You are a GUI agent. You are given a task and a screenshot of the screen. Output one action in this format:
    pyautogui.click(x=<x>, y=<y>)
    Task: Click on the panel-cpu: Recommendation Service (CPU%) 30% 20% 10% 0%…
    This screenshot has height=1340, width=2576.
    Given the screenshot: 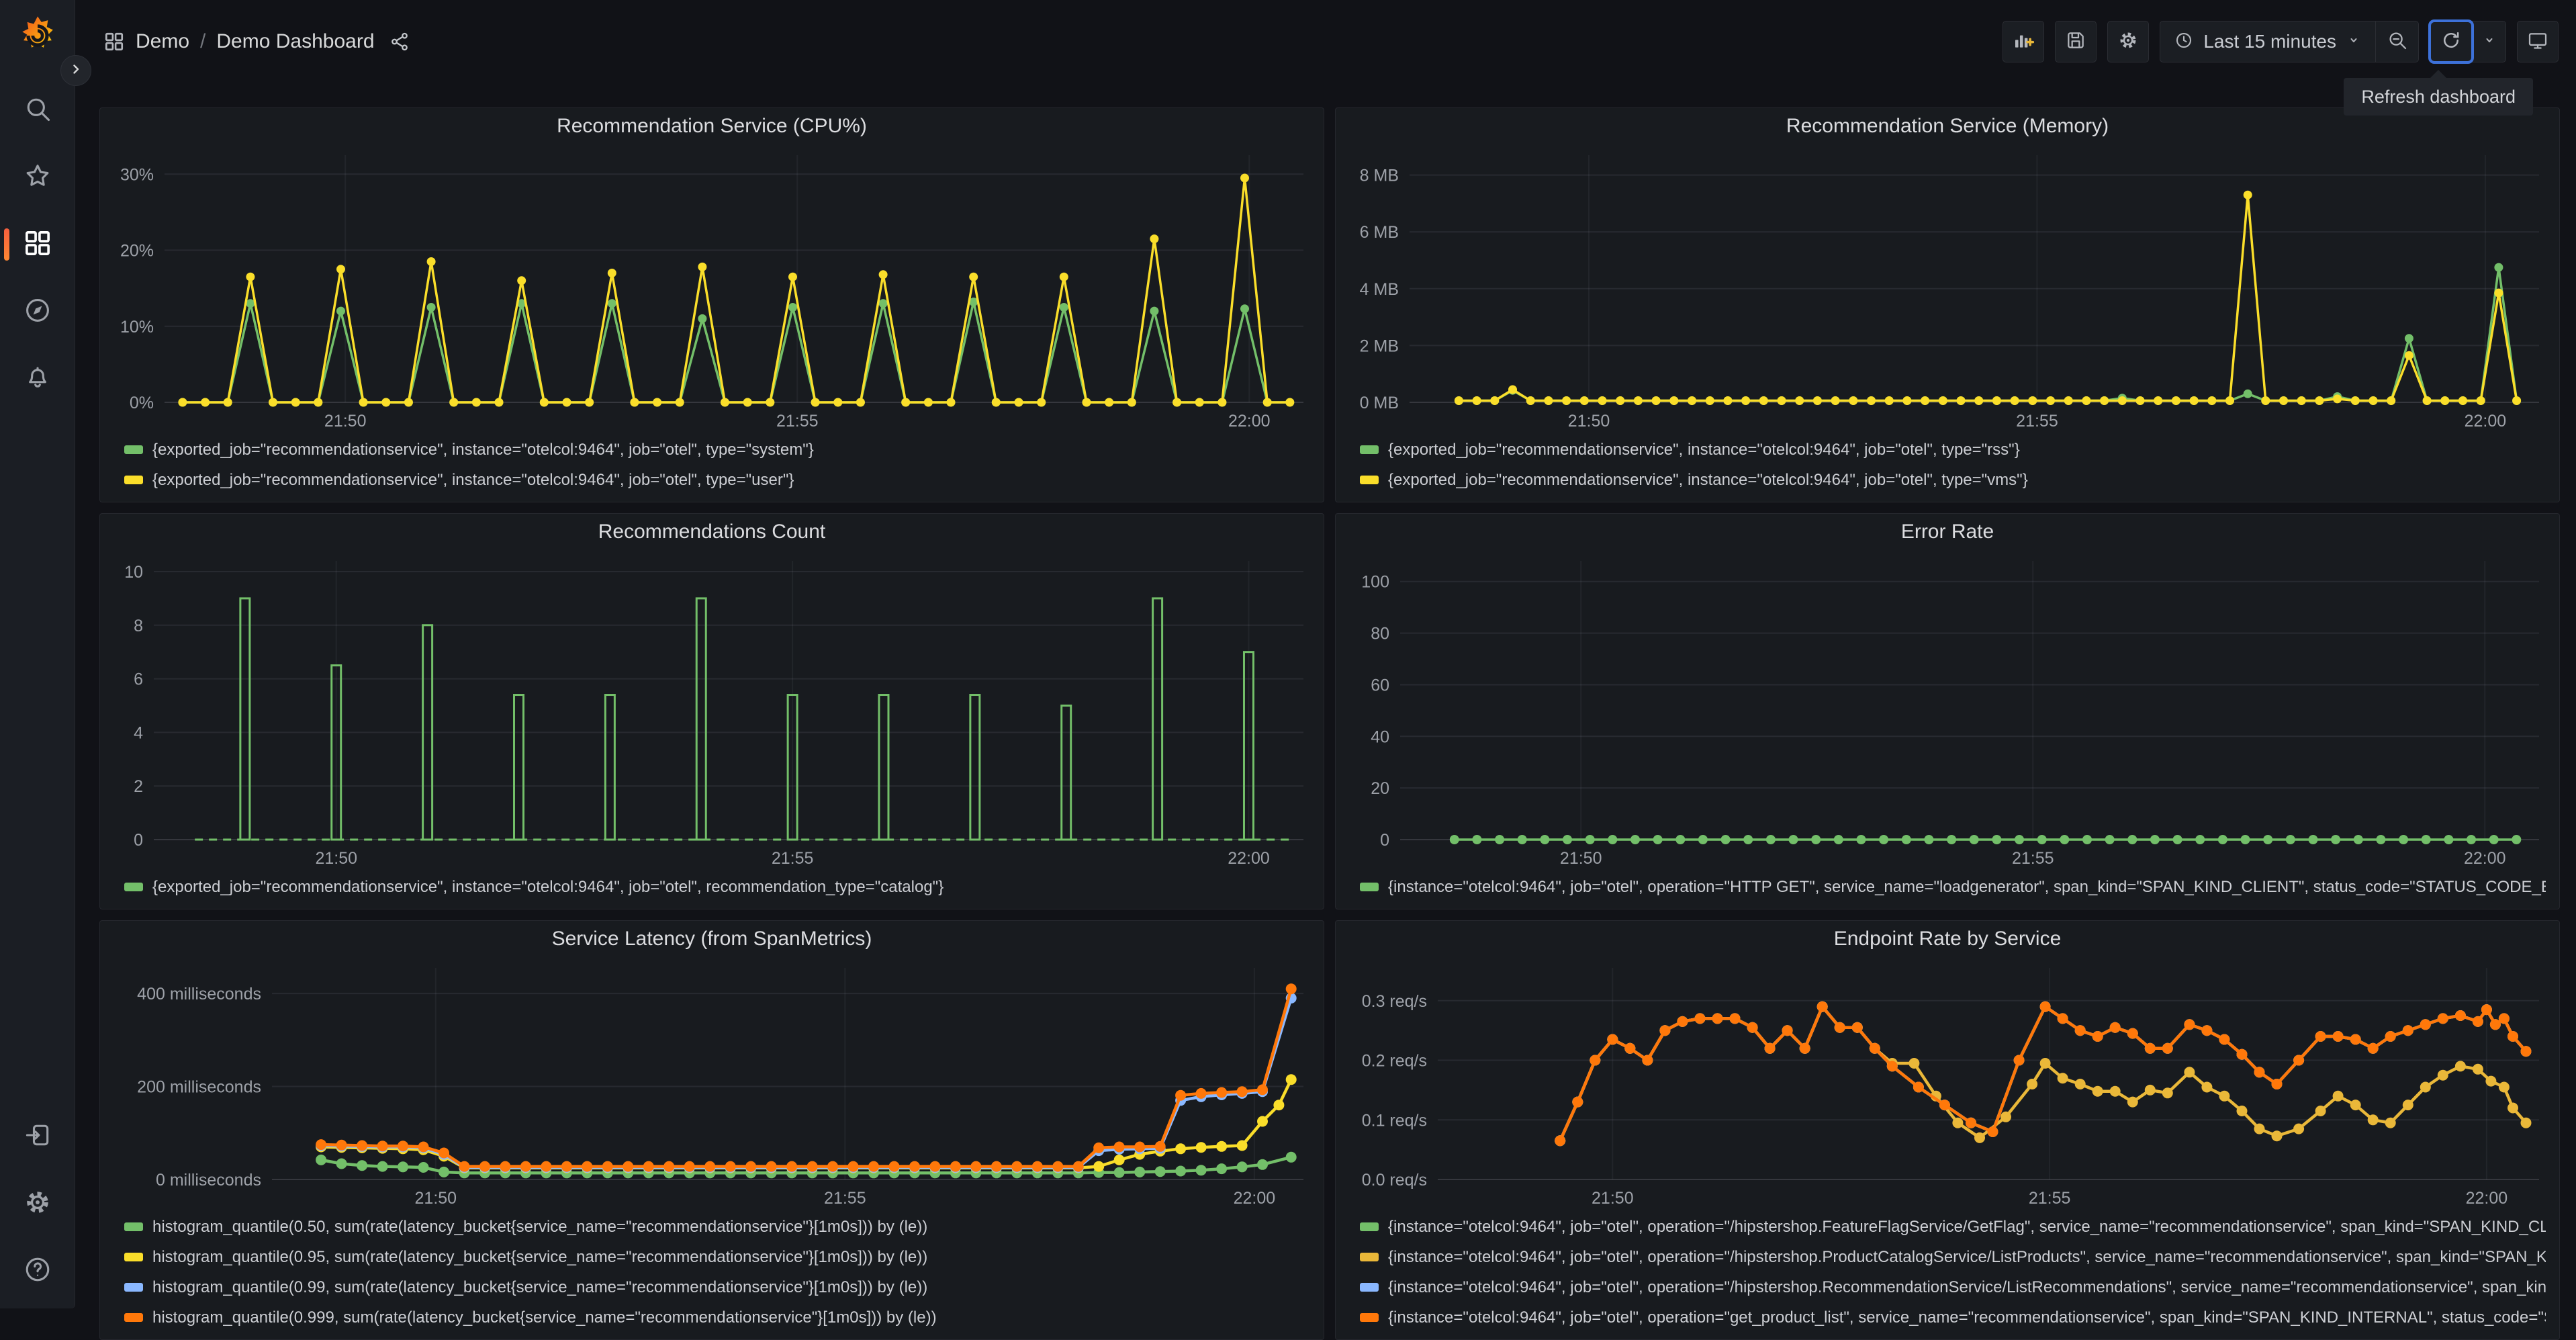 What is the action you would take?
    pyautogui.click(x=711, y=304)
    